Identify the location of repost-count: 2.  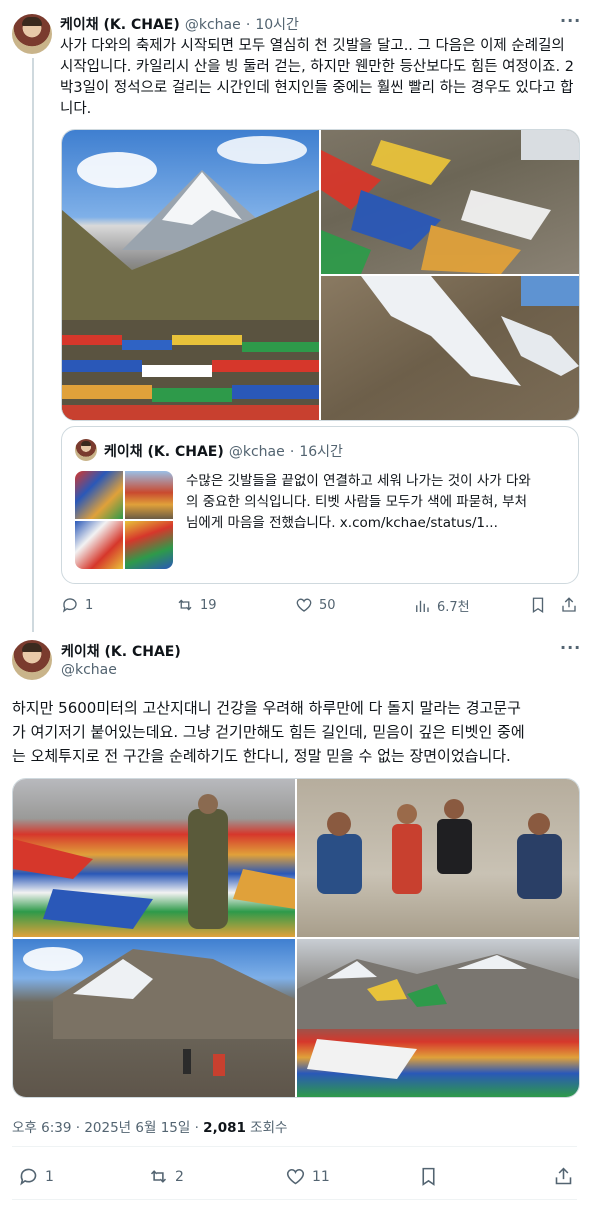
(179, 1176).